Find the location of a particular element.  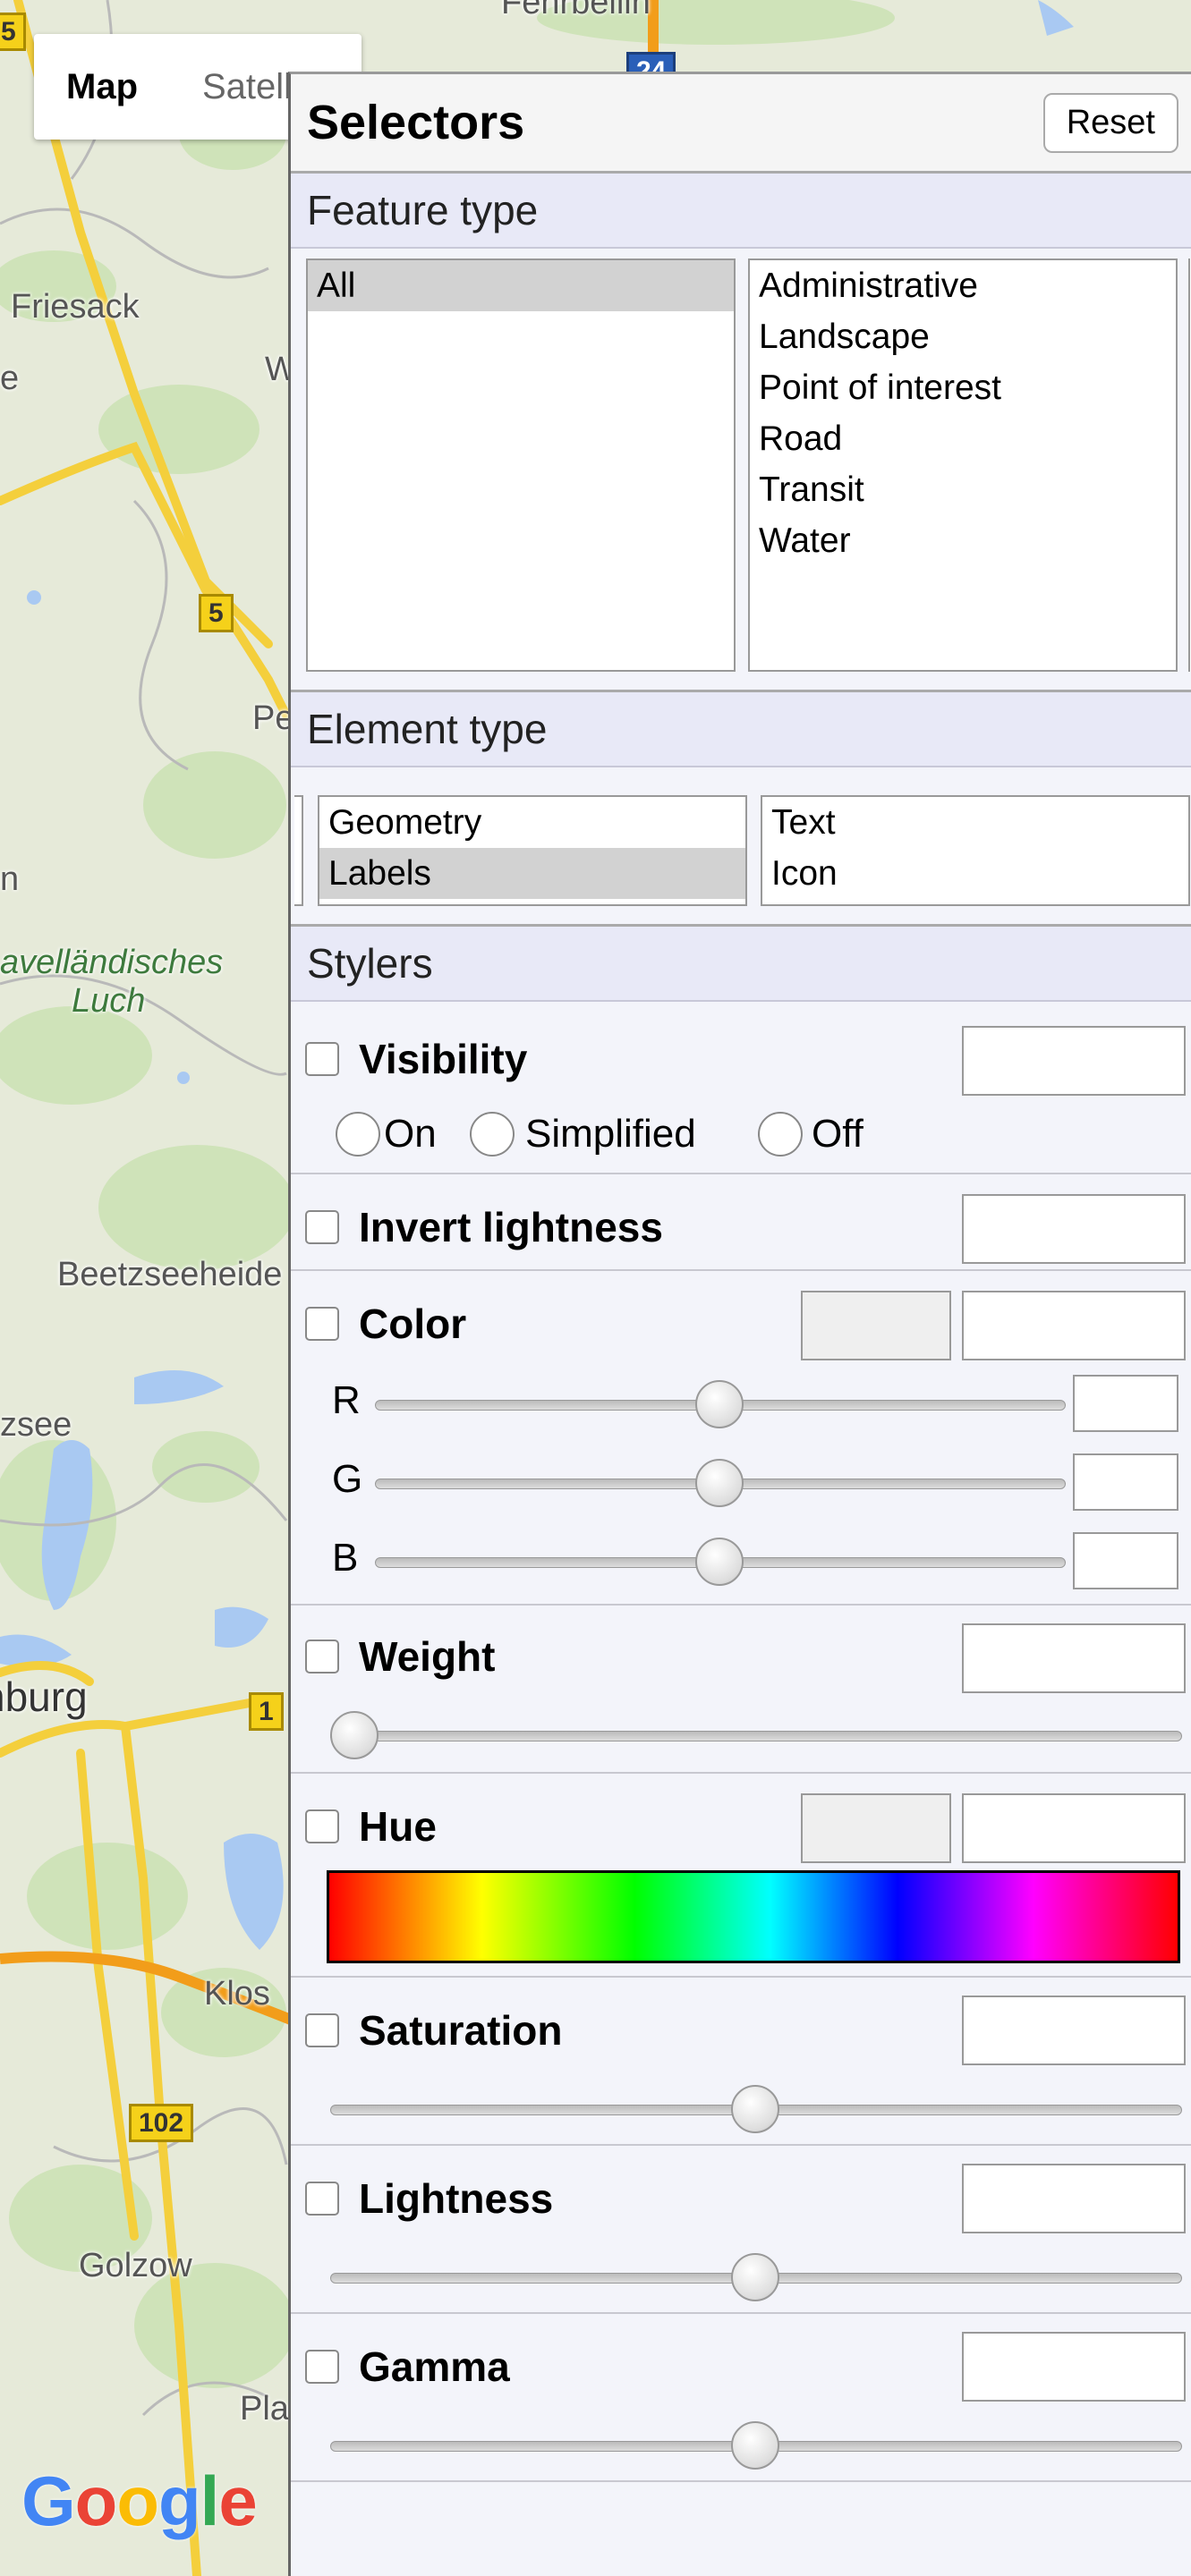

road-shield: 102 is located at coordinates (161, 2123).